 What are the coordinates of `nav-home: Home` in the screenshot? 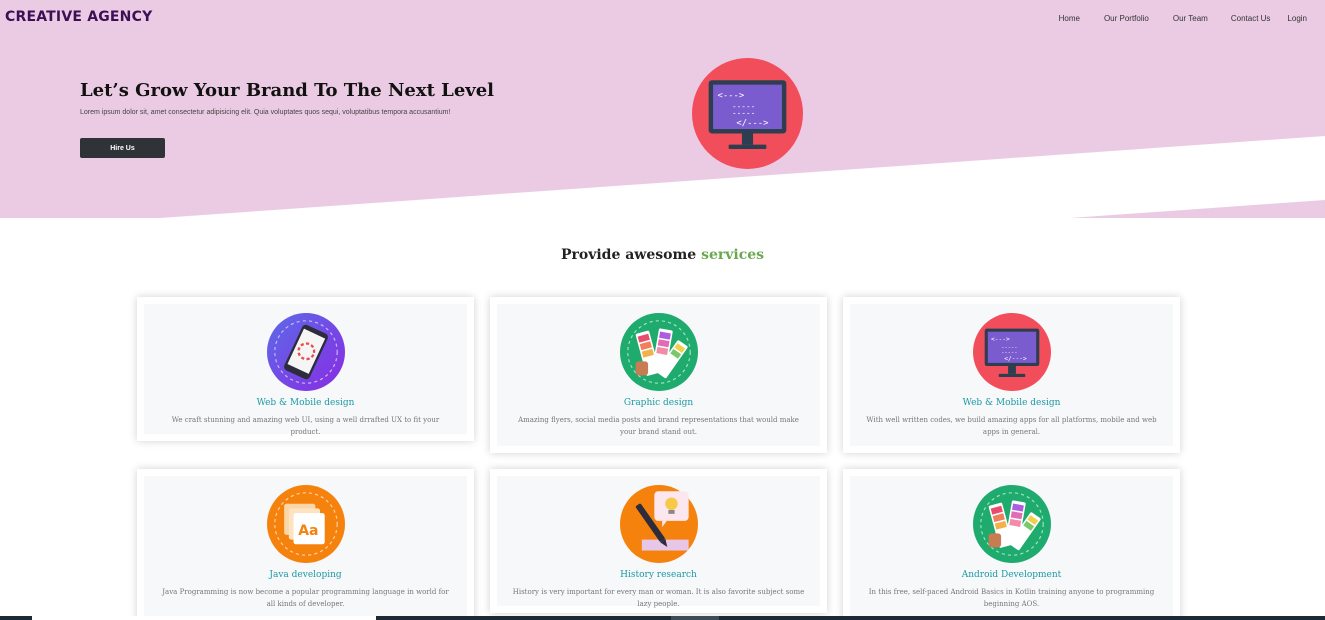 It's located at (1069, 18).